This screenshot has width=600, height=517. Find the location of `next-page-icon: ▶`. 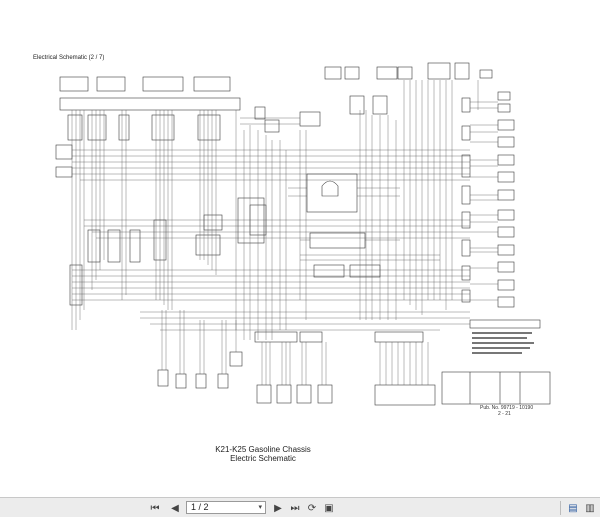

next-page-icon: ▶ is located at coordinates (278, 508).